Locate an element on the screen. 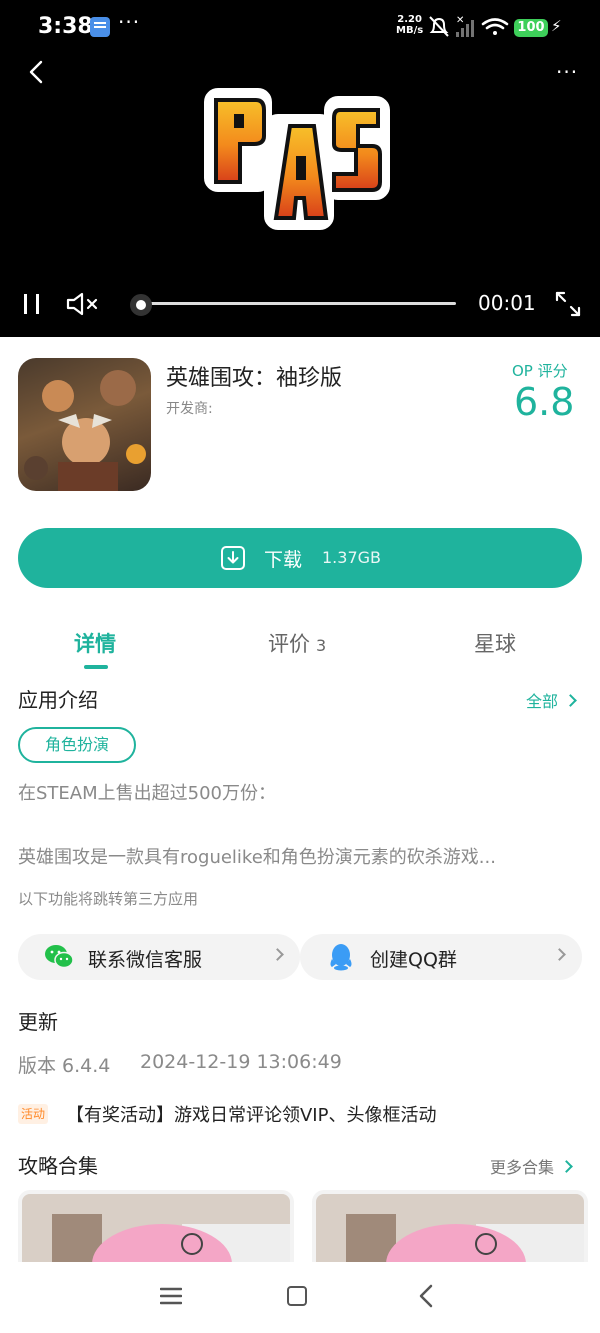  volume-mute-icon is located at coordinates (83, 304).